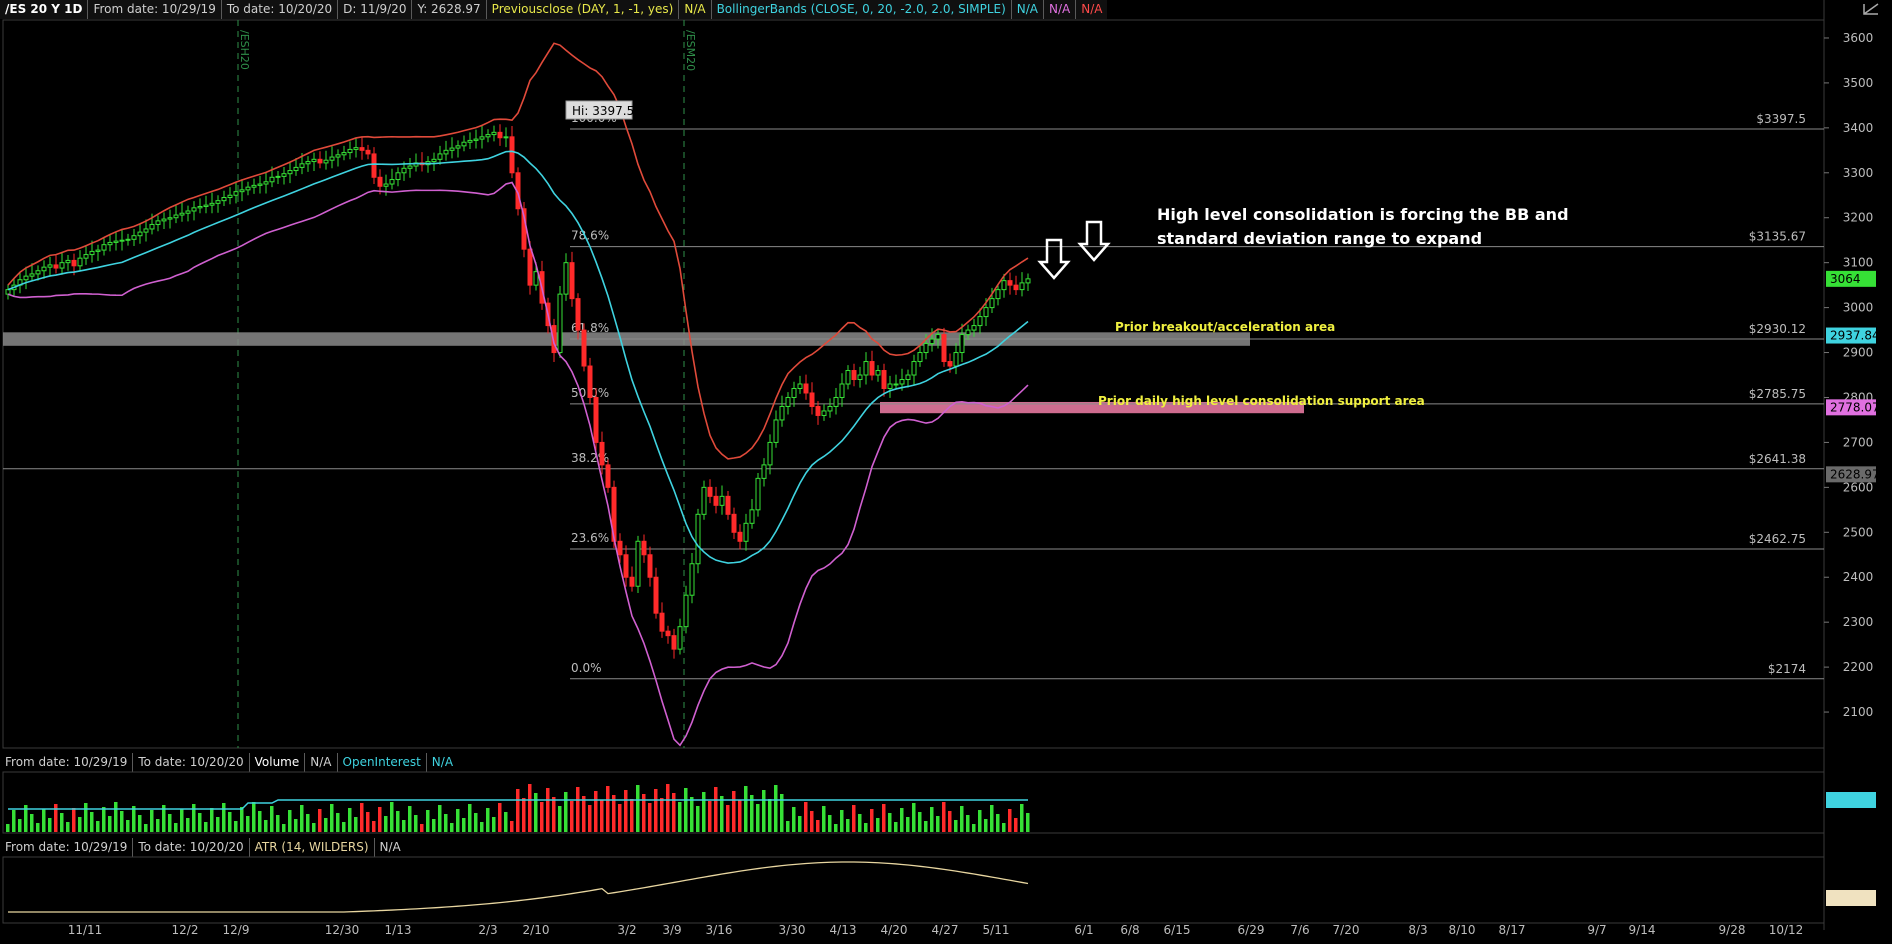  I want to click on y-tick-label: 2700, so click(1858, 442).